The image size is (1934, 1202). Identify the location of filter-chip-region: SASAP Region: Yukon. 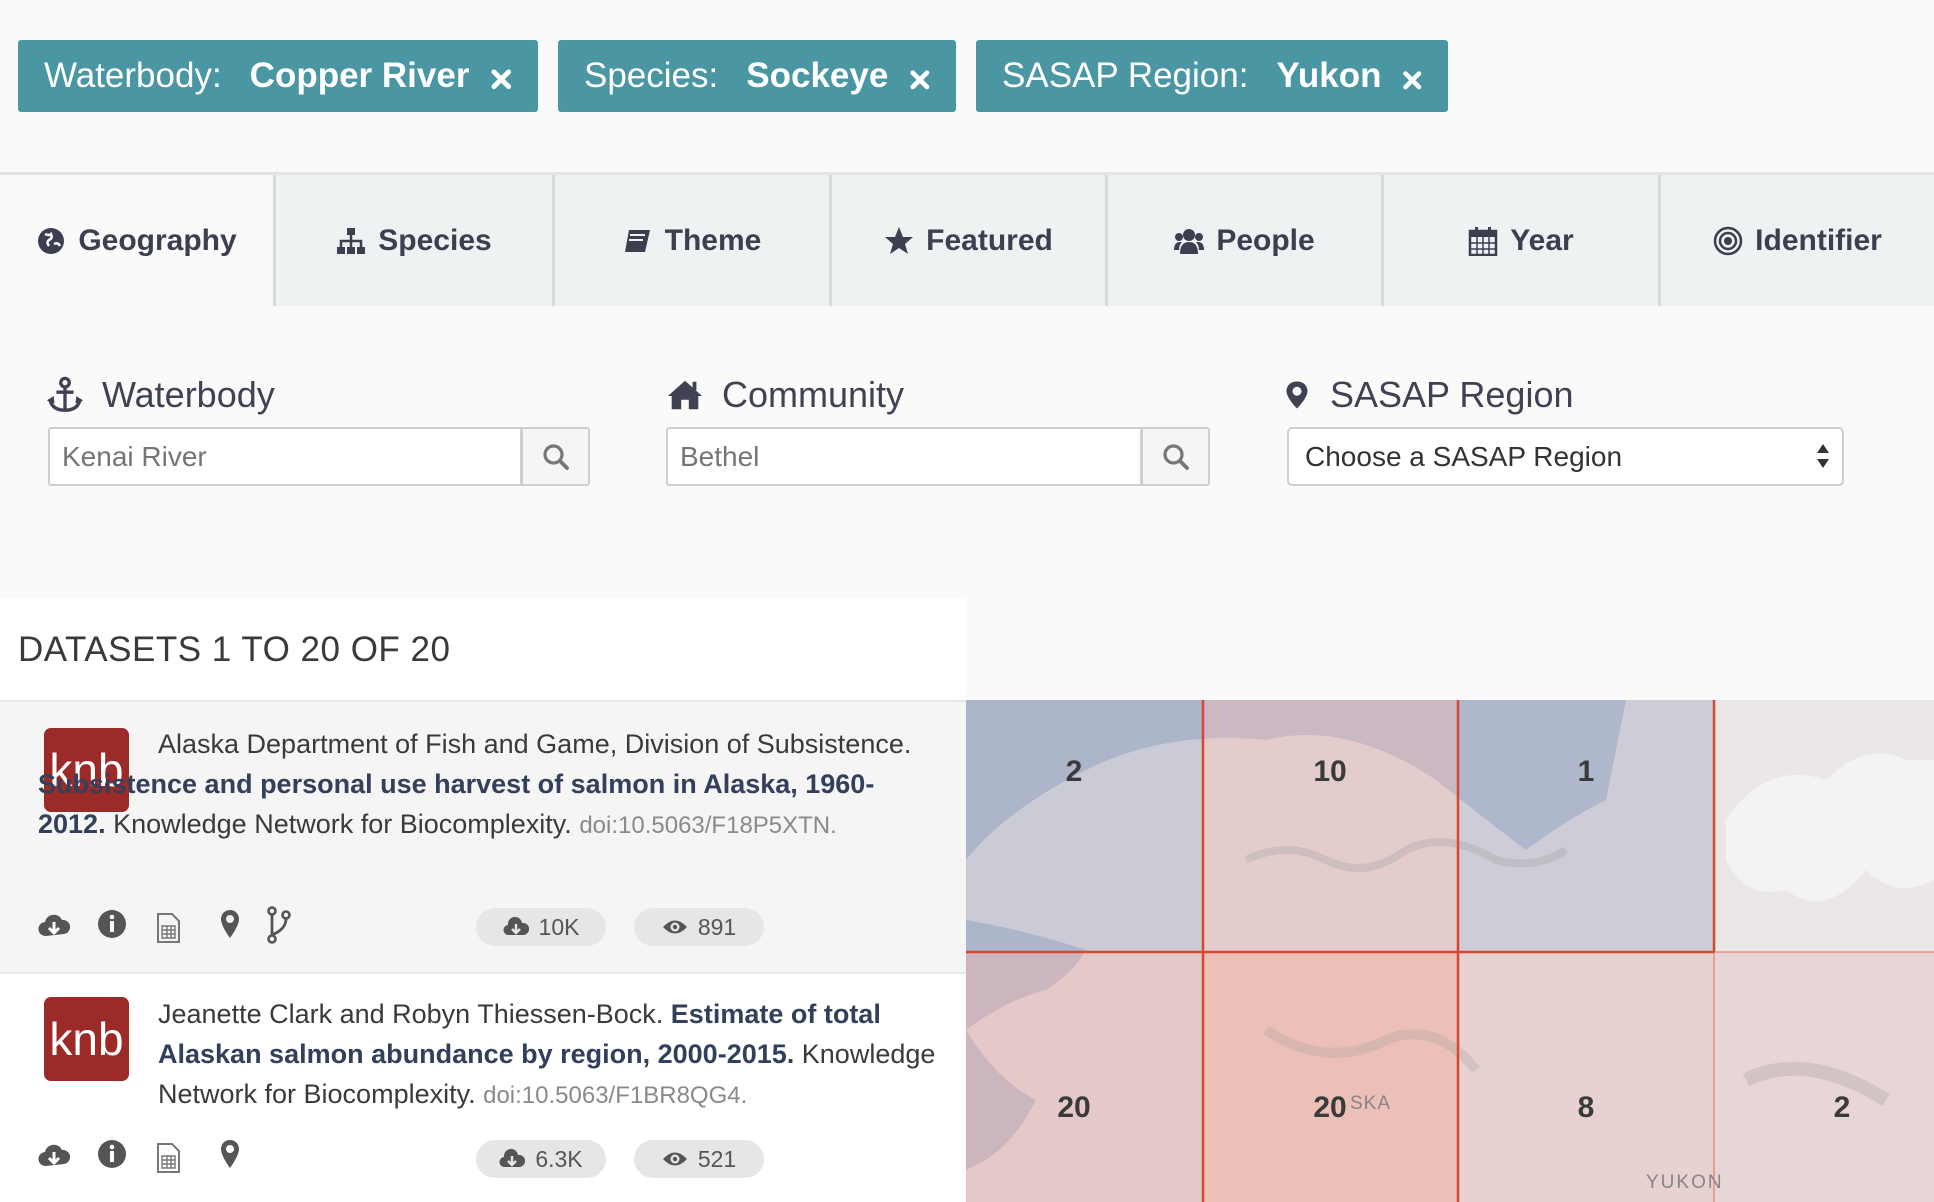
(1212, 76).